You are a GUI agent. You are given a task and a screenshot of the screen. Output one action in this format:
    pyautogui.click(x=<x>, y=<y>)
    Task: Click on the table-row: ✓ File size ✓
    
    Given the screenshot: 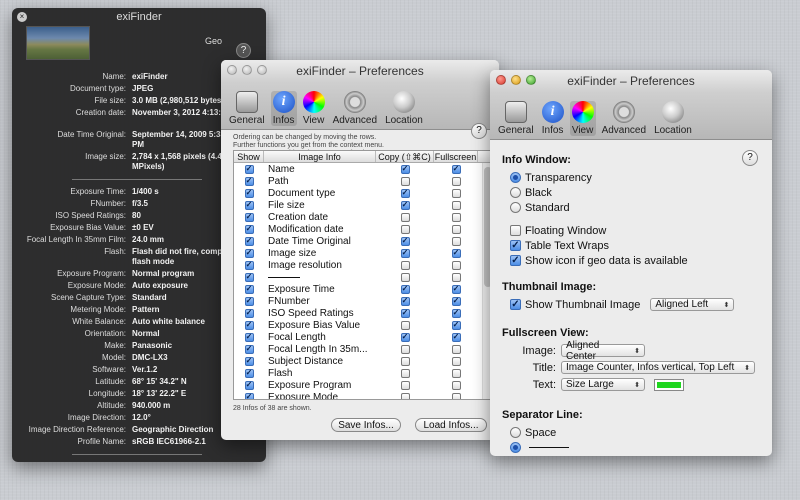 What is the action you would take?
    pyautogui.click(x=363, y=205)
    